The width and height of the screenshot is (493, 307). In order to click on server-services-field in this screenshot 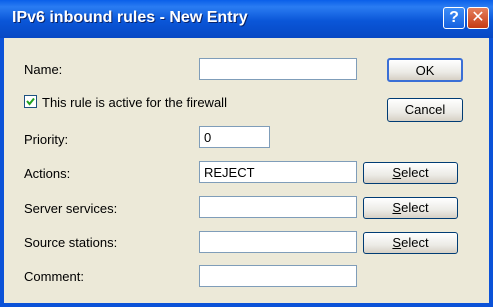, I will do `click(278, 207)`.